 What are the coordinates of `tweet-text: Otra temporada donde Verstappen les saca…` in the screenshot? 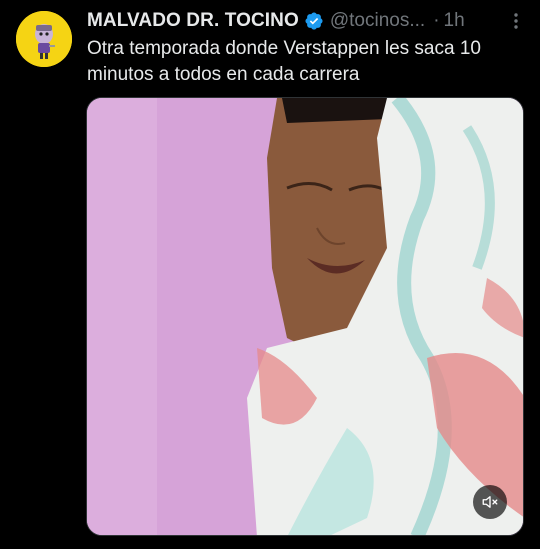 It's located at (284, 61).